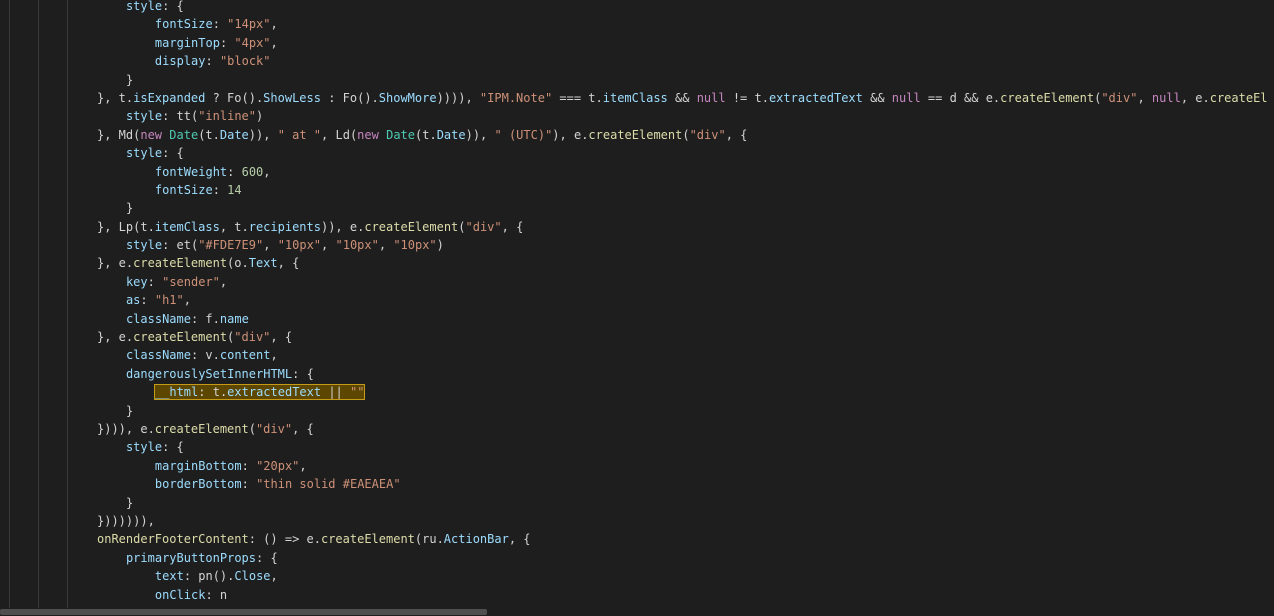  I want to click on code-token: "14px", so click(249, 24).